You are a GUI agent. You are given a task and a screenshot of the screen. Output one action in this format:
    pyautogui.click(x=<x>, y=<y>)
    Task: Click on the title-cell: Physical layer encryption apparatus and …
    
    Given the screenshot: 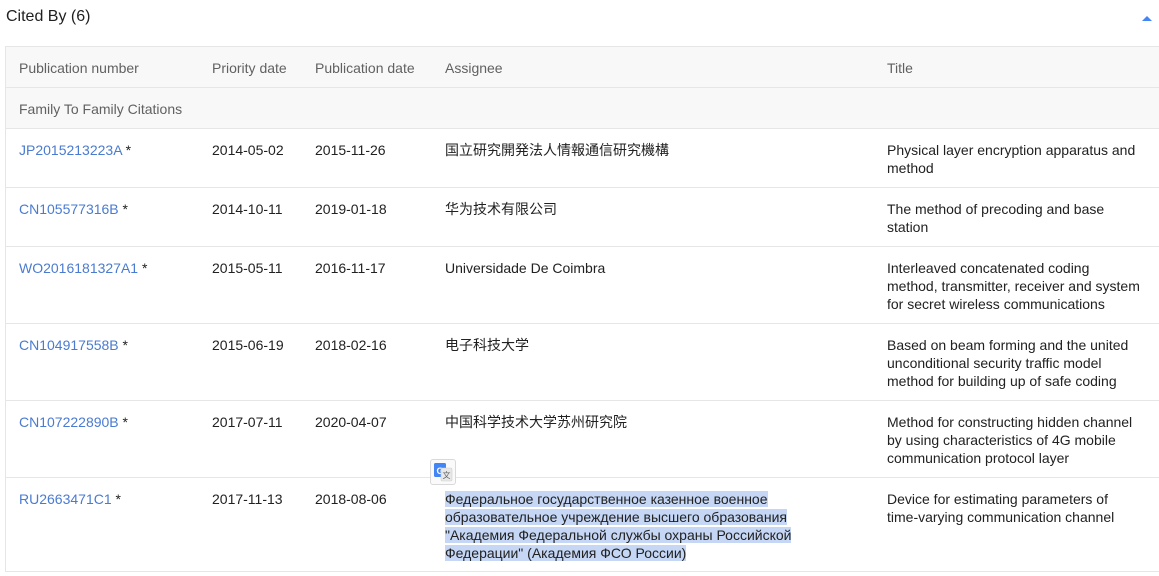 What is the action you would take?
    pyautogui.click(x=1021, y=159)
    